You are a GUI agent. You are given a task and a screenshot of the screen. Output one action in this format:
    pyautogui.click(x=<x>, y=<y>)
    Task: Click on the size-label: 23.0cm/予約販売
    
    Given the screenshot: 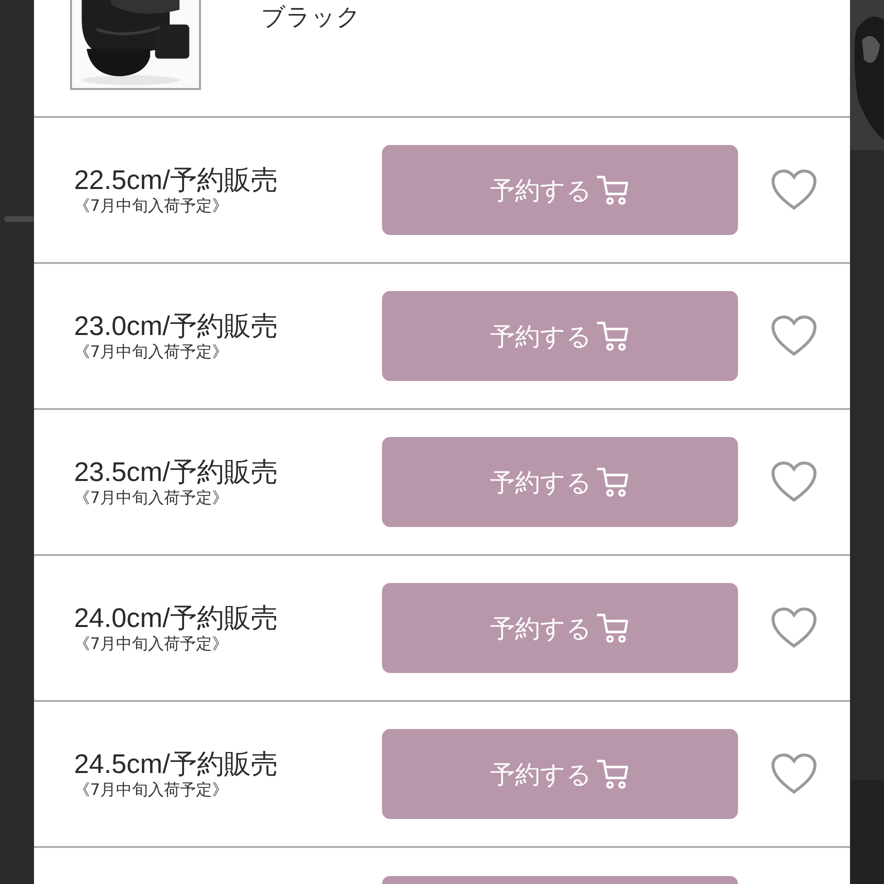 What is the action you would take?
    pyautogui.click(x=177, y=326)
    